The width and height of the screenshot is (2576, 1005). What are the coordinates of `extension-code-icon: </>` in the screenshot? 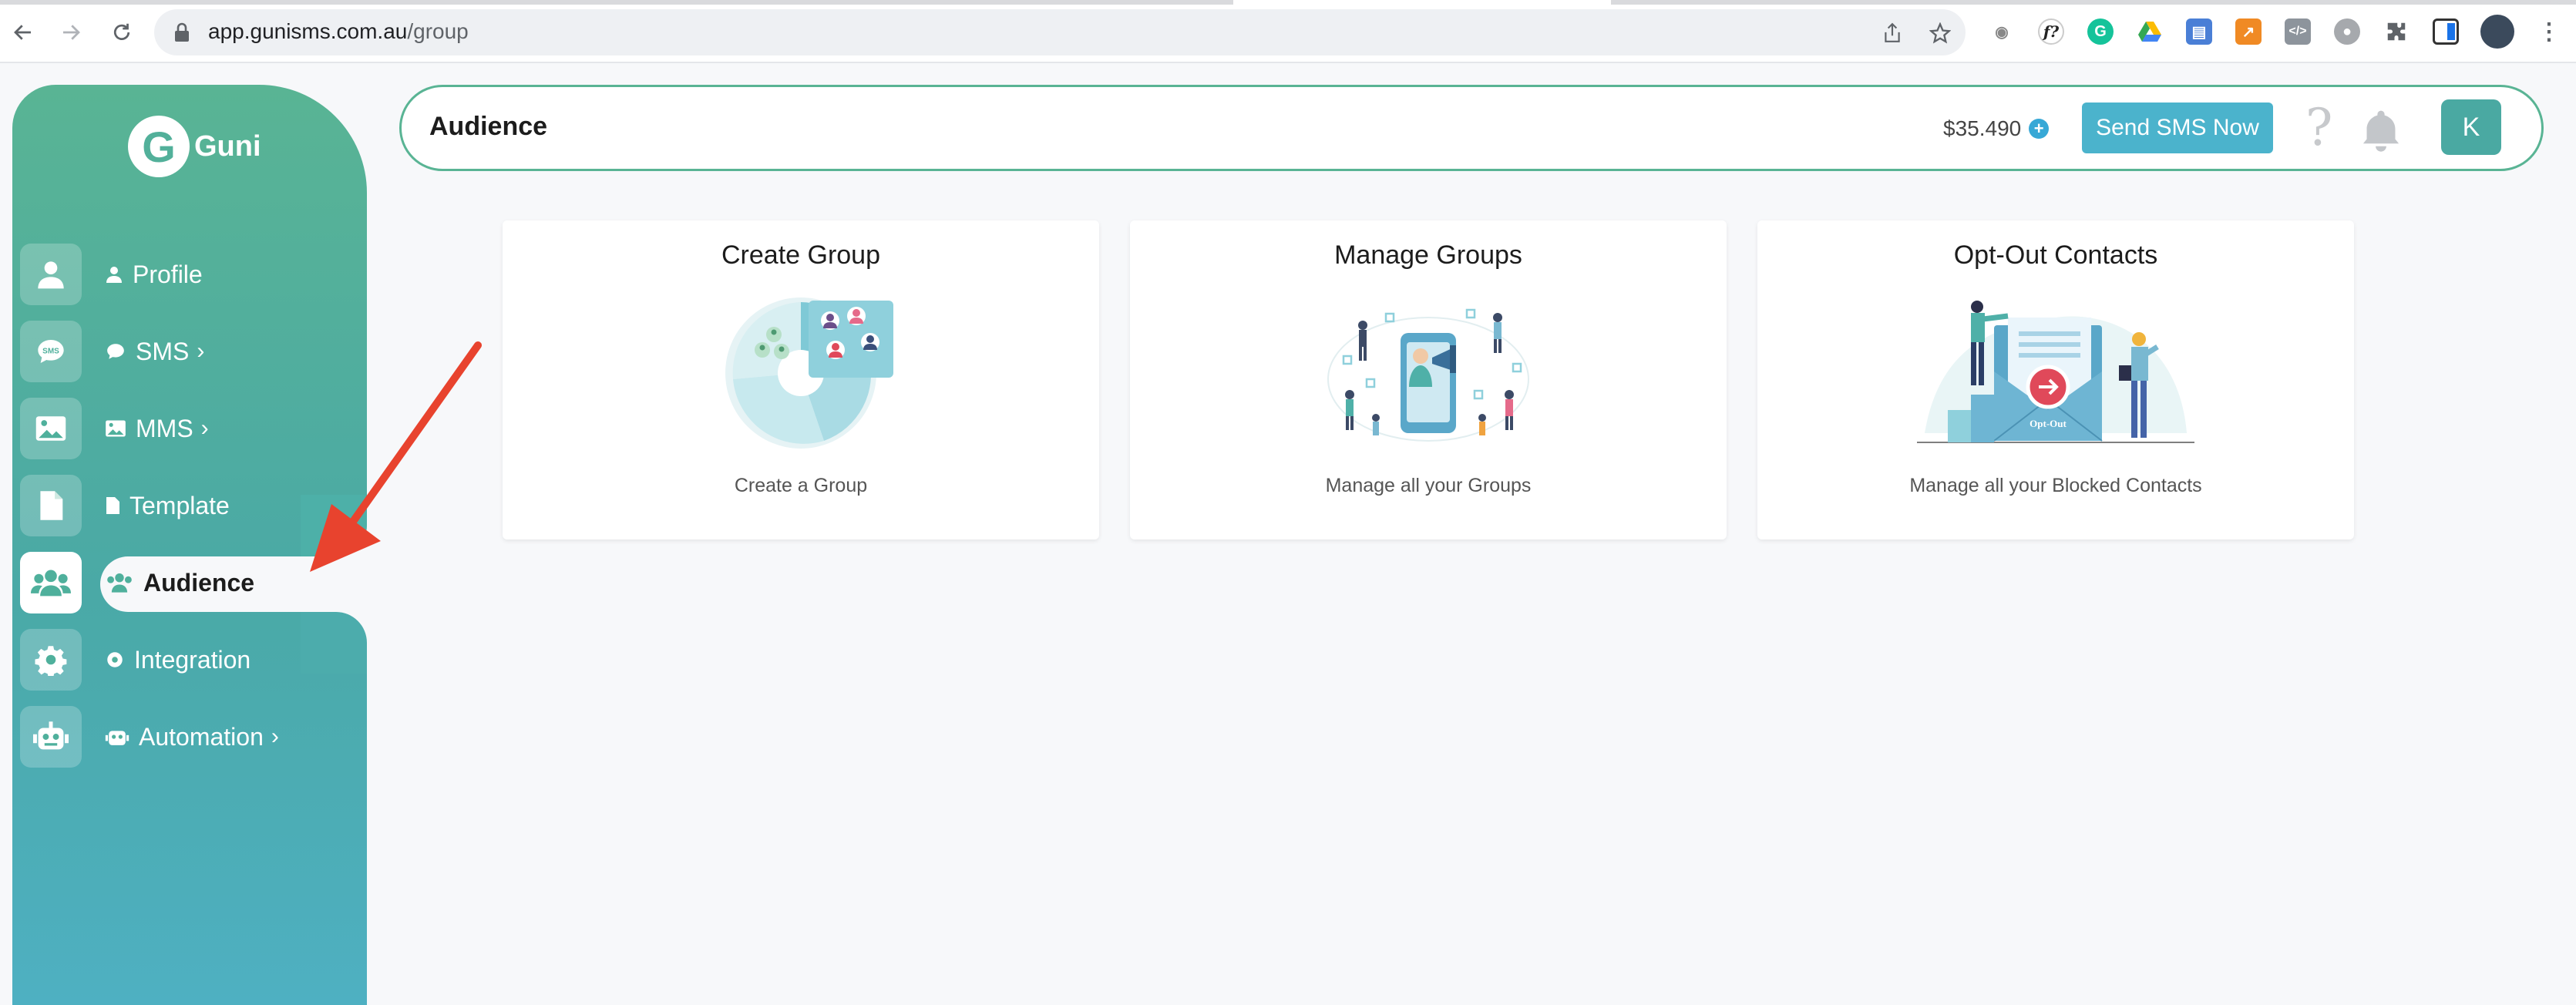 It's located at (2298, 31).